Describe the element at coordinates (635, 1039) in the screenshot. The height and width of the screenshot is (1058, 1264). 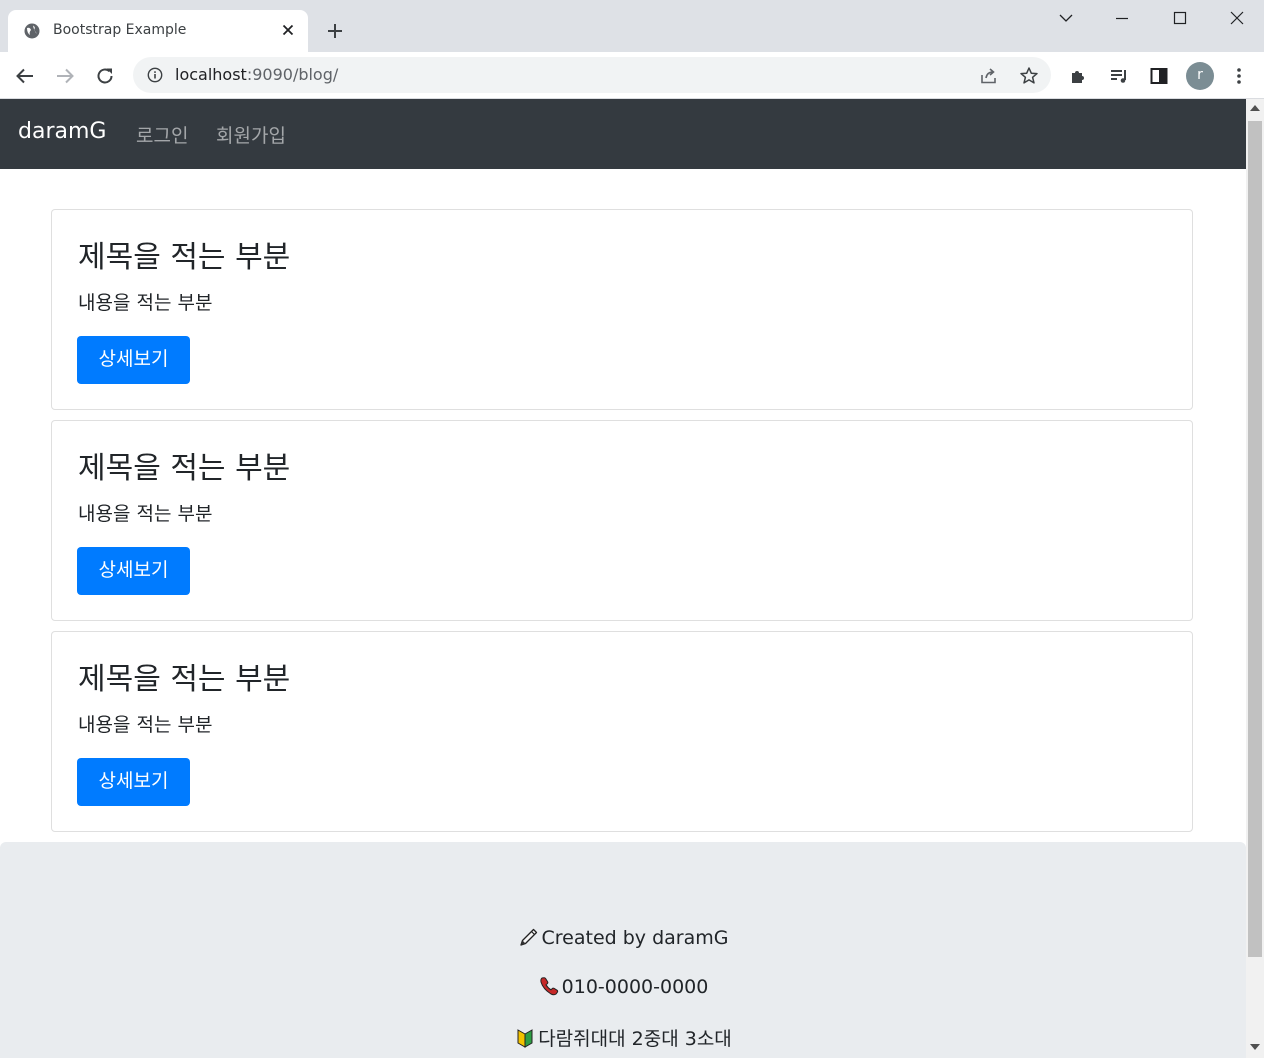
I see `unit-text: 다람쥐대대 2중대 3소대` at that location.